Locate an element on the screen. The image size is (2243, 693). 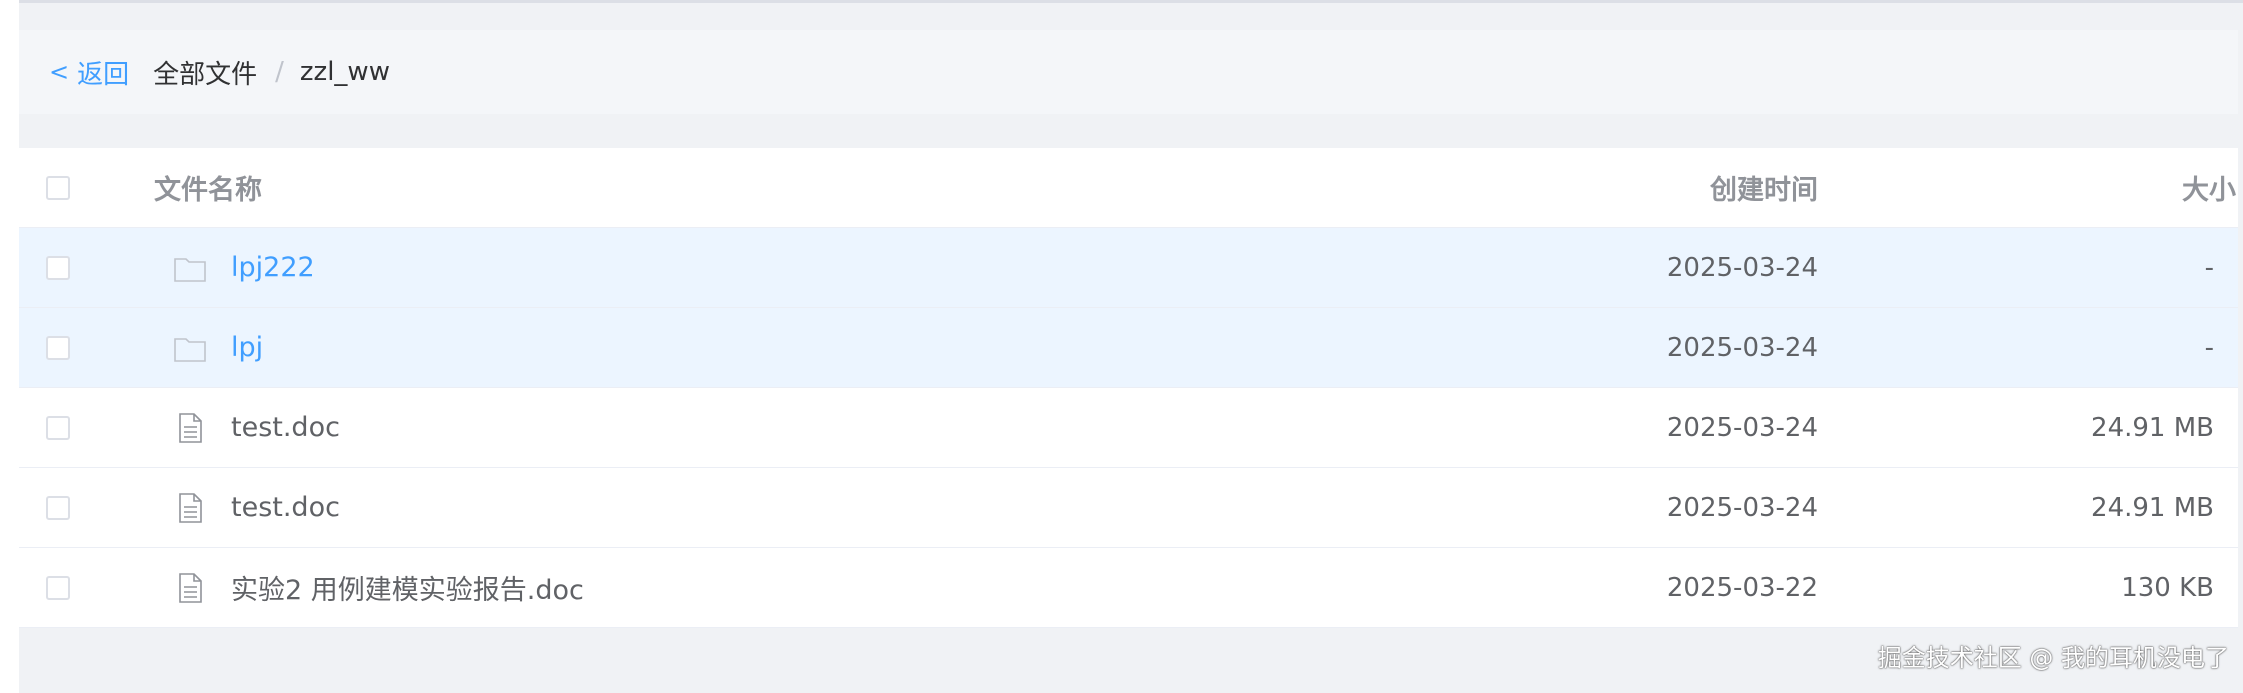
file-name-cell: 实验2 用例建模实验报告.doc is located at coordinates (368, 587).